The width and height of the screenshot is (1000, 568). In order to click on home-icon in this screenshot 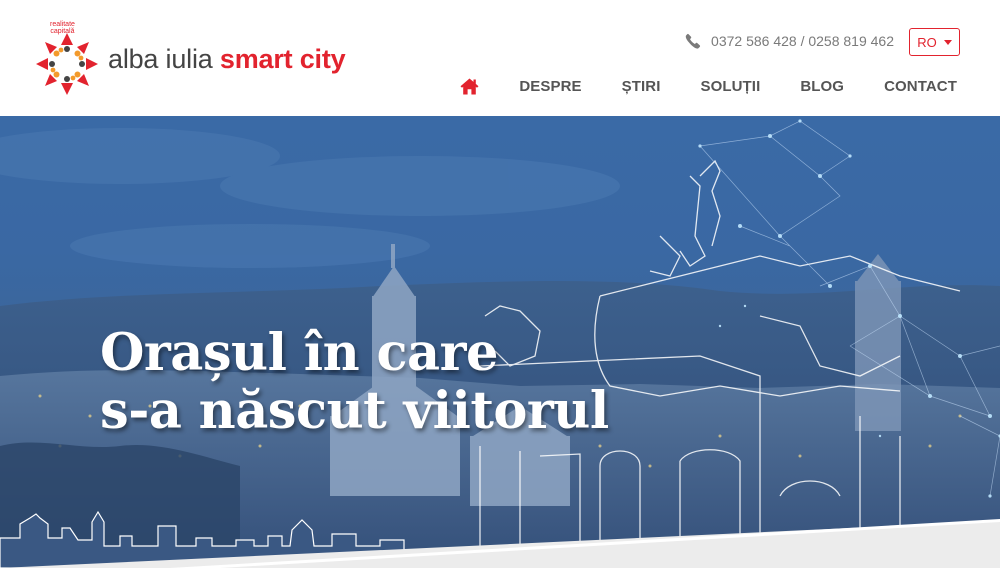, I will do `click(469, 86)`.